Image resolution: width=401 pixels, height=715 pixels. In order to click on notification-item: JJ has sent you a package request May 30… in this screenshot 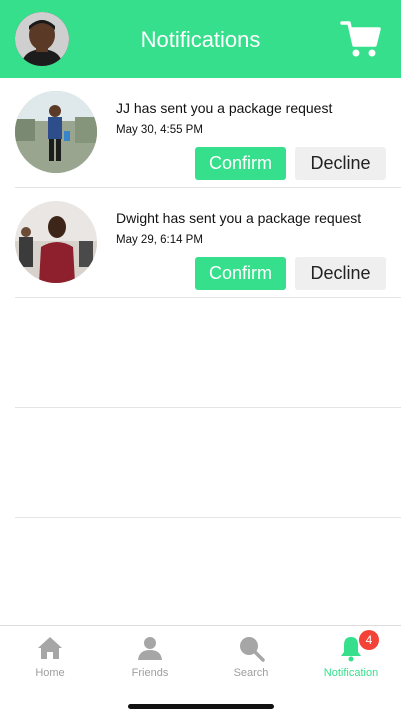, I will do `click(208, 133)`.